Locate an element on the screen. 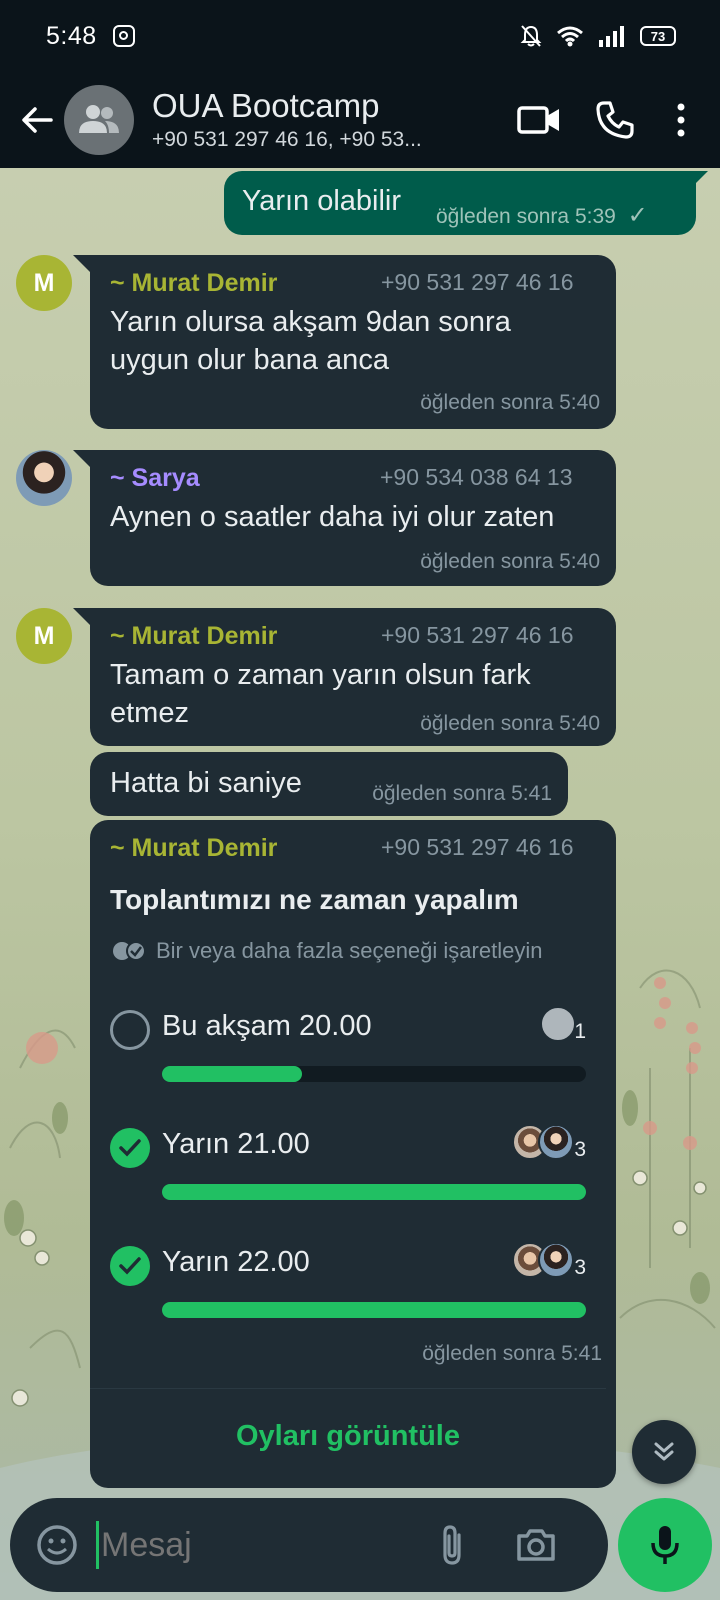 The height and width of the screenshot is (1600, 720). attach-button is located at coordinates (452, 1545).